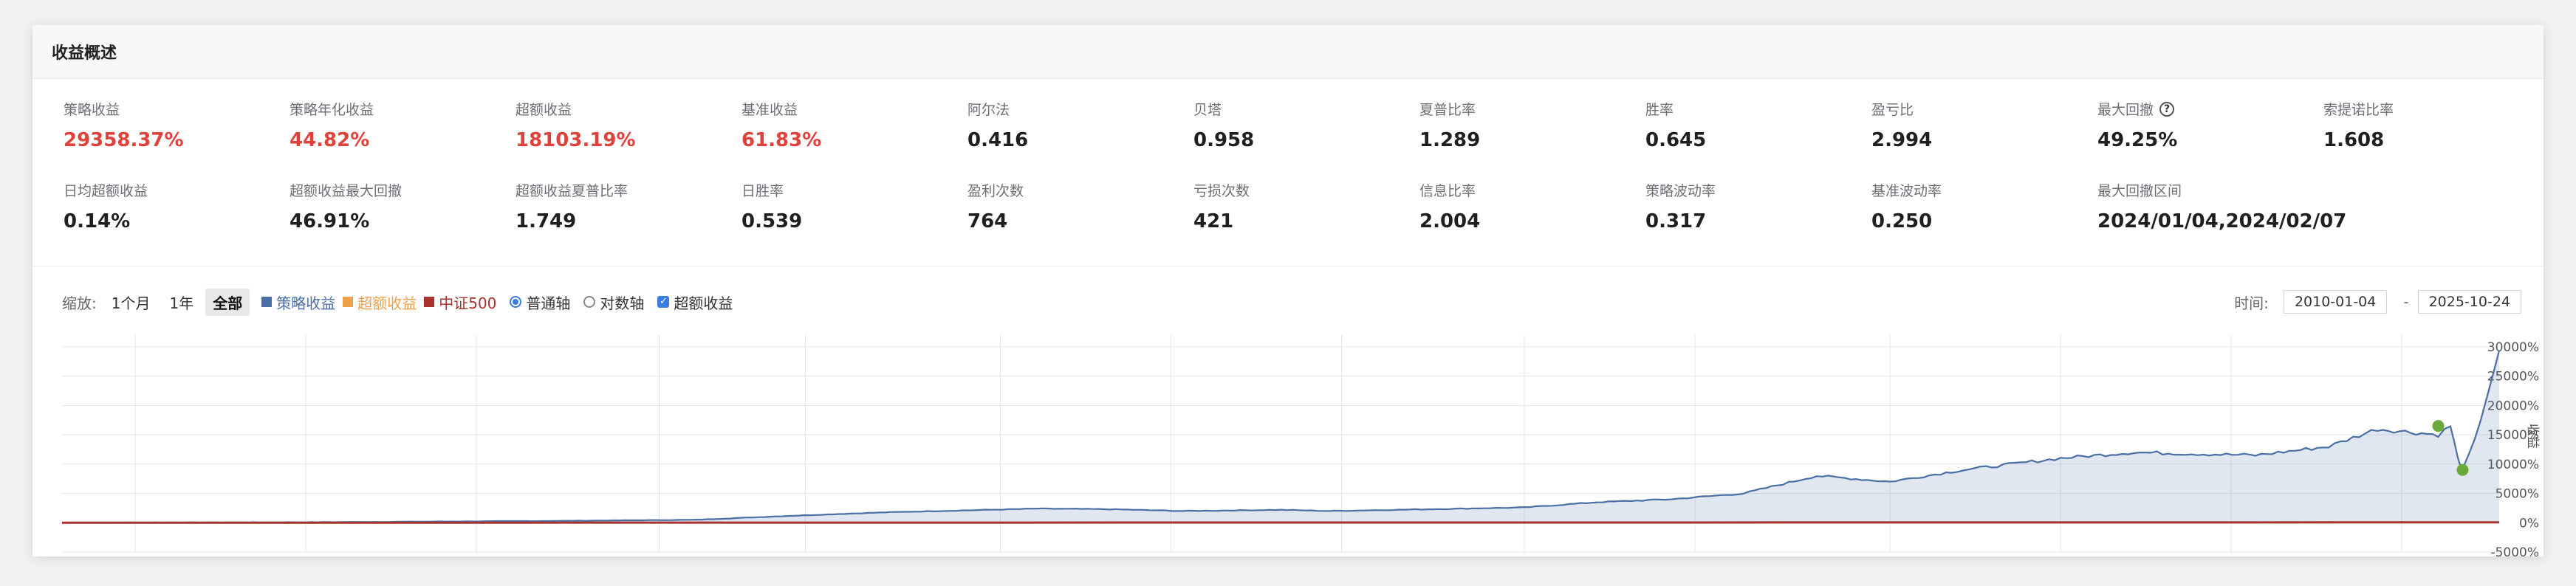 Image resolution: width=2576 pixels, height=586 pixels. I want to click on stat-value: 0.958, so click(1224, 140).